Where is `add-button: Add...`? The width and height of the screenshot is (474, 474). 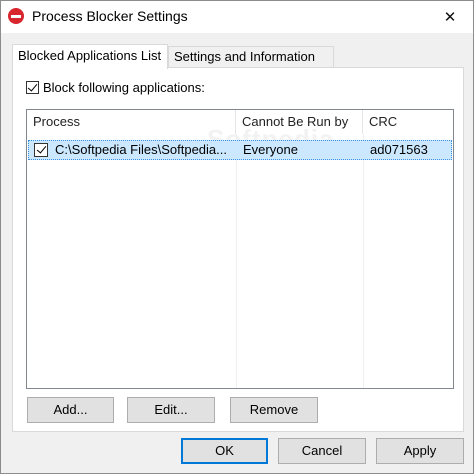 add-button: Add... is located at coordinates (70, 410).